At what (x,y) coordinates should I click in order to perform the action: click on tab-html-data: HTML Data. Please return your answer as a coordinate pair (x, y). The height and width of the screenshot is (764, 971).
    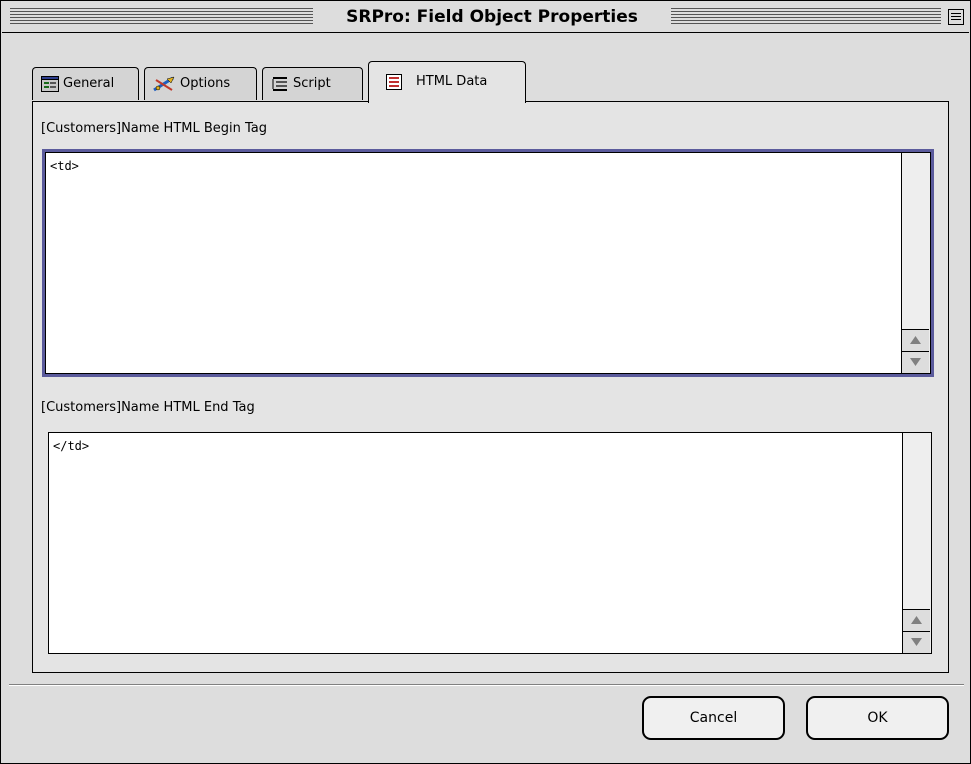
    Looking at the image, I should click on (447, 82).